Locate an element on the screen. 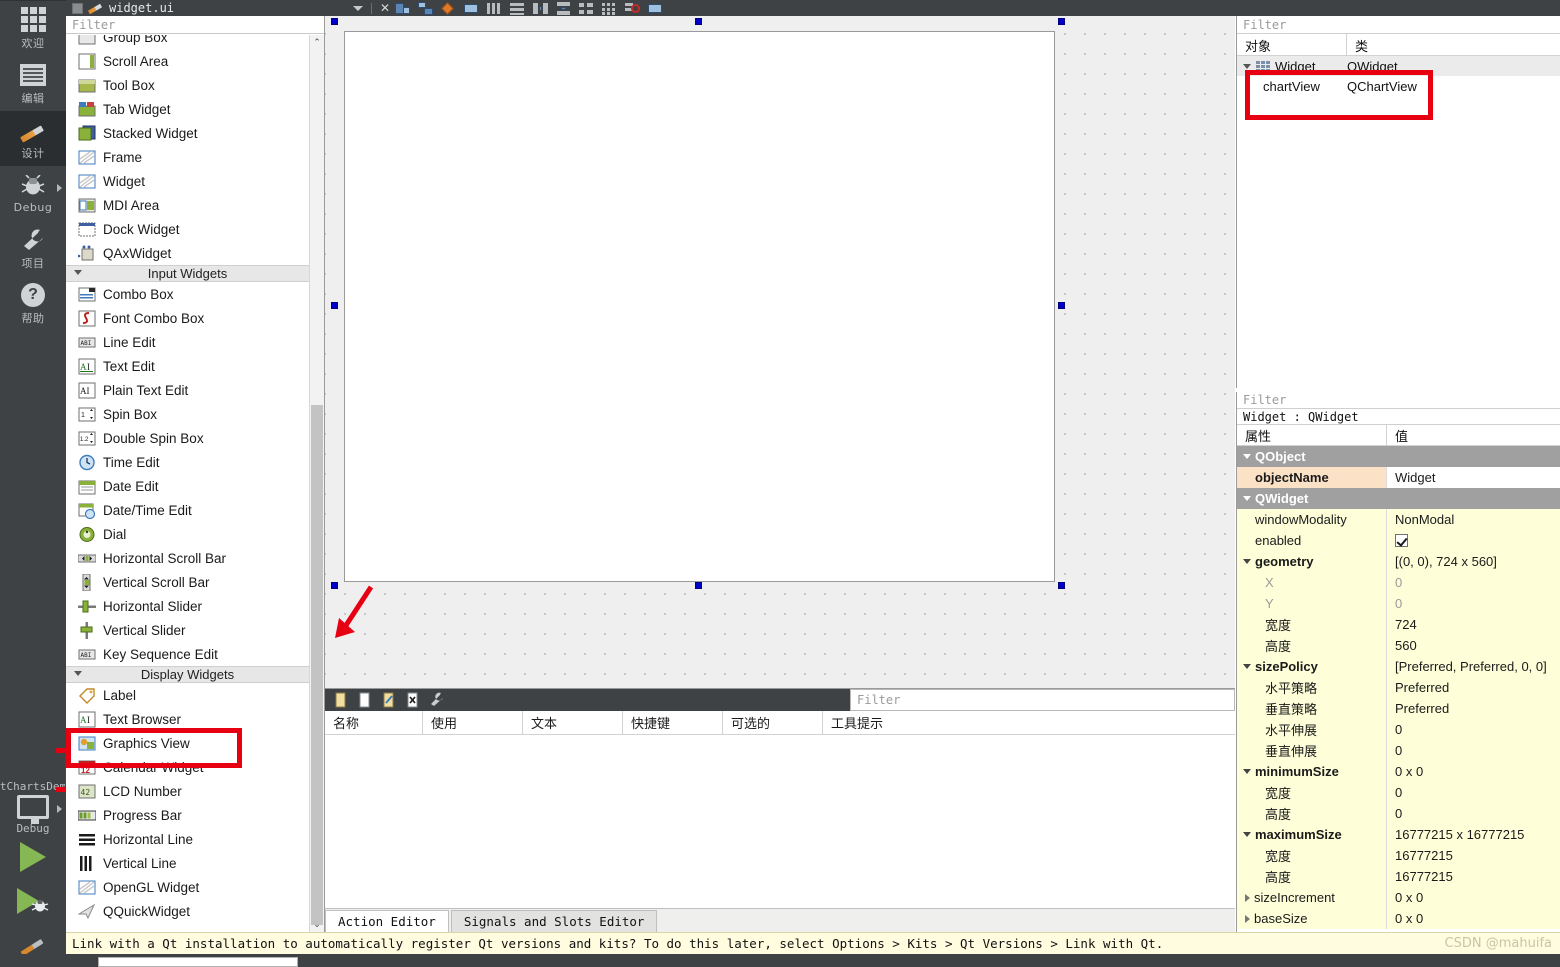  widget-box-scrollbar: ⌃ ⌄ is located at coordinates (316, 483).